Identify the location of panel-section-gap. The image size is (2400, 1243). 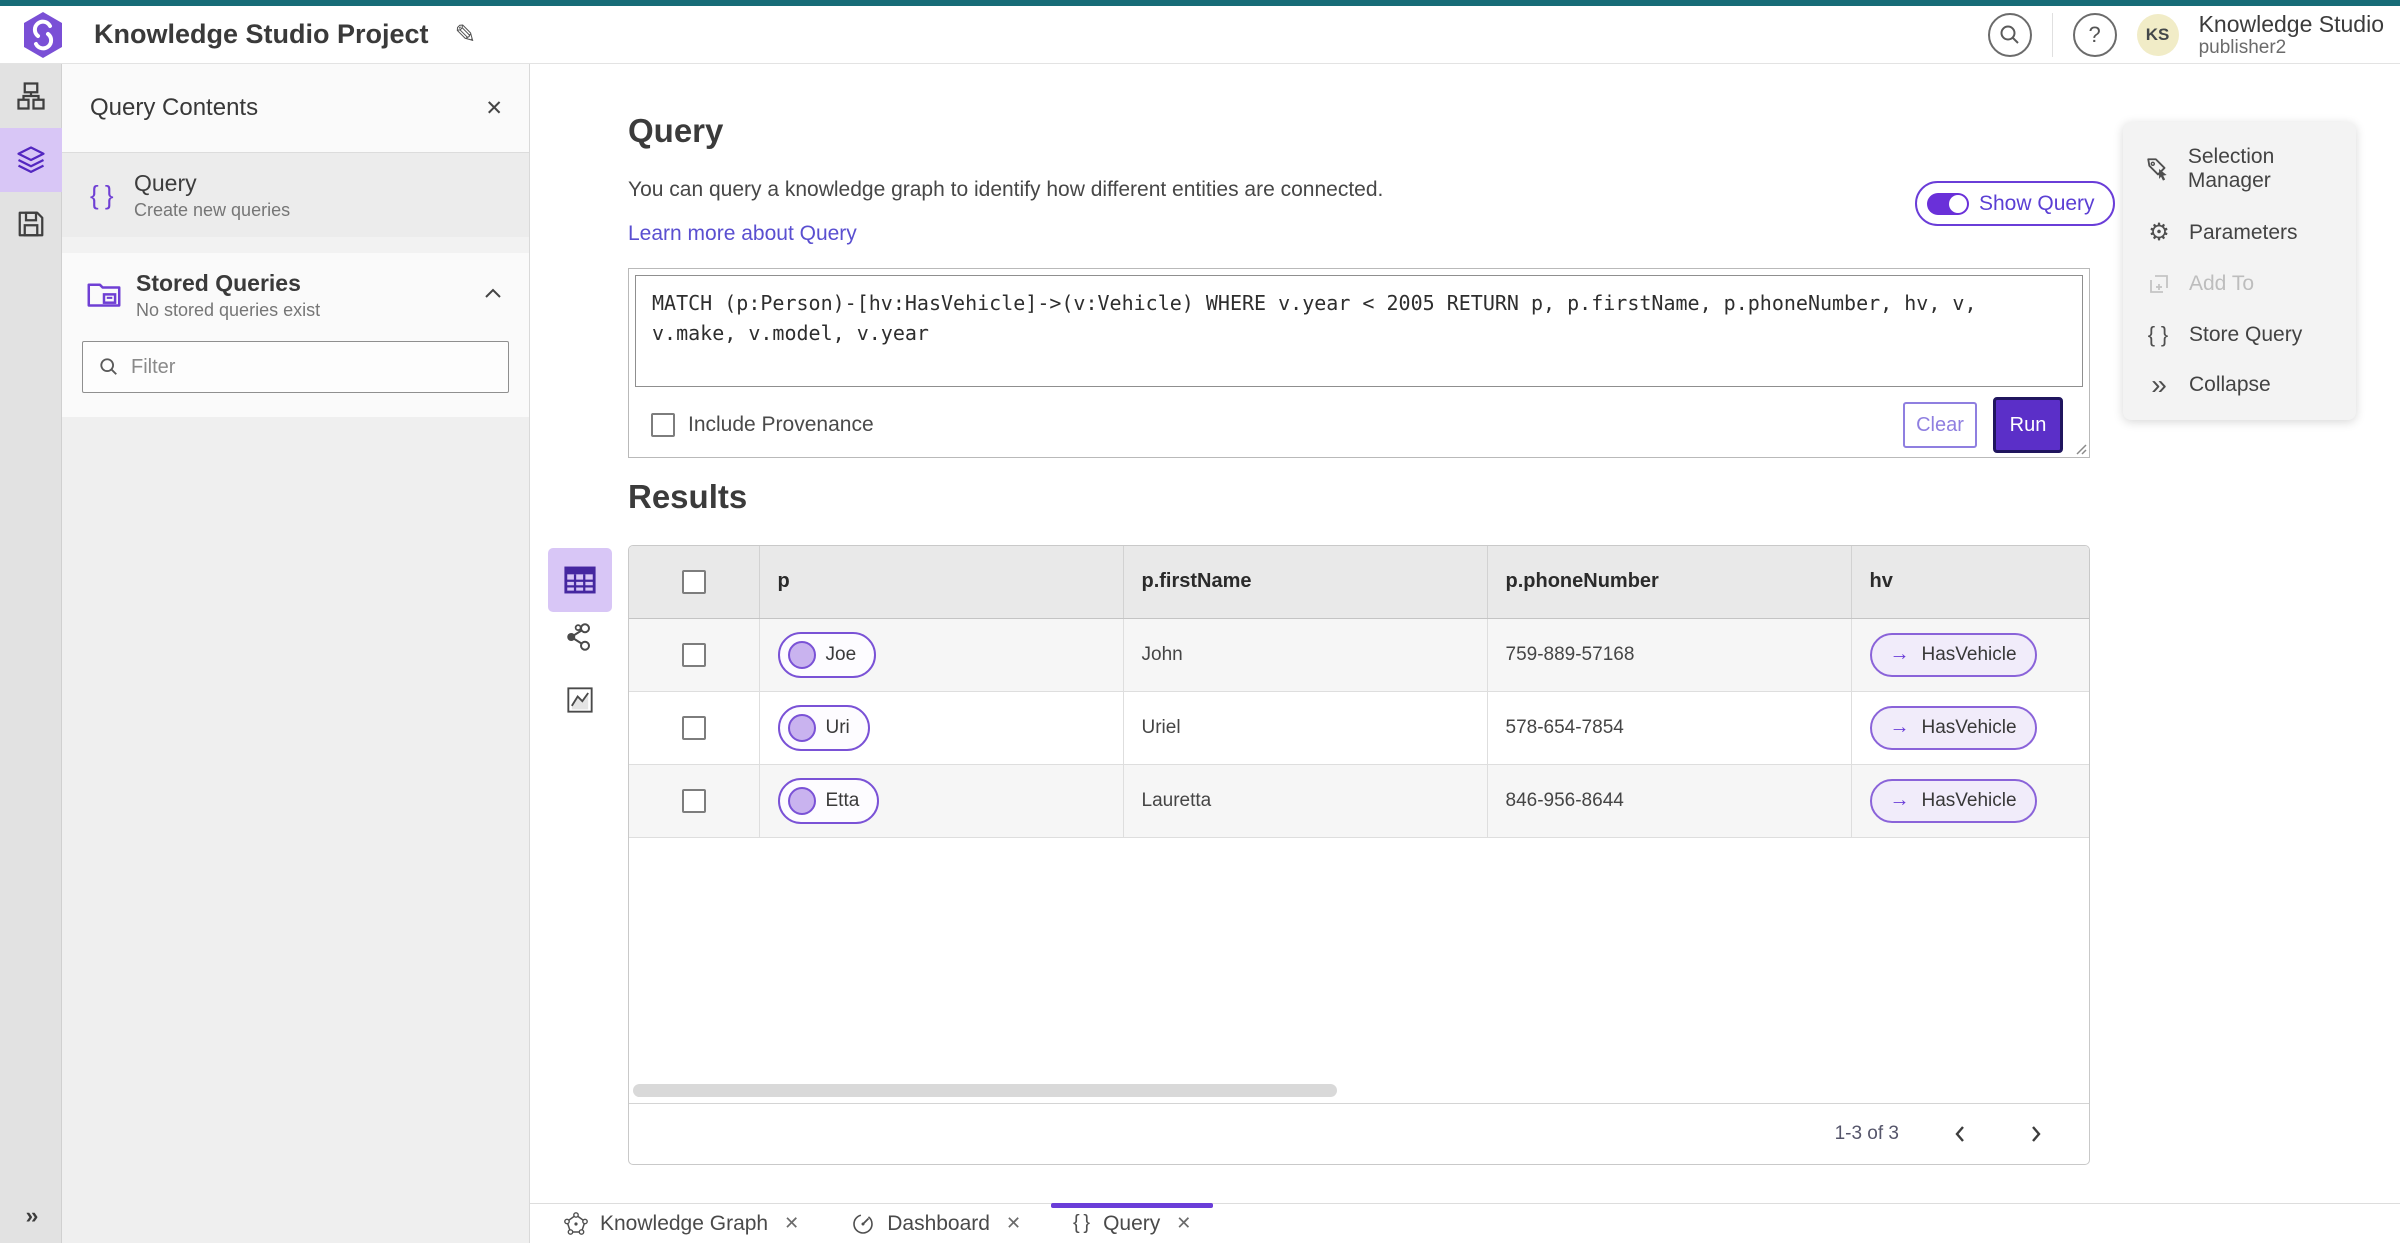
(295, 245).